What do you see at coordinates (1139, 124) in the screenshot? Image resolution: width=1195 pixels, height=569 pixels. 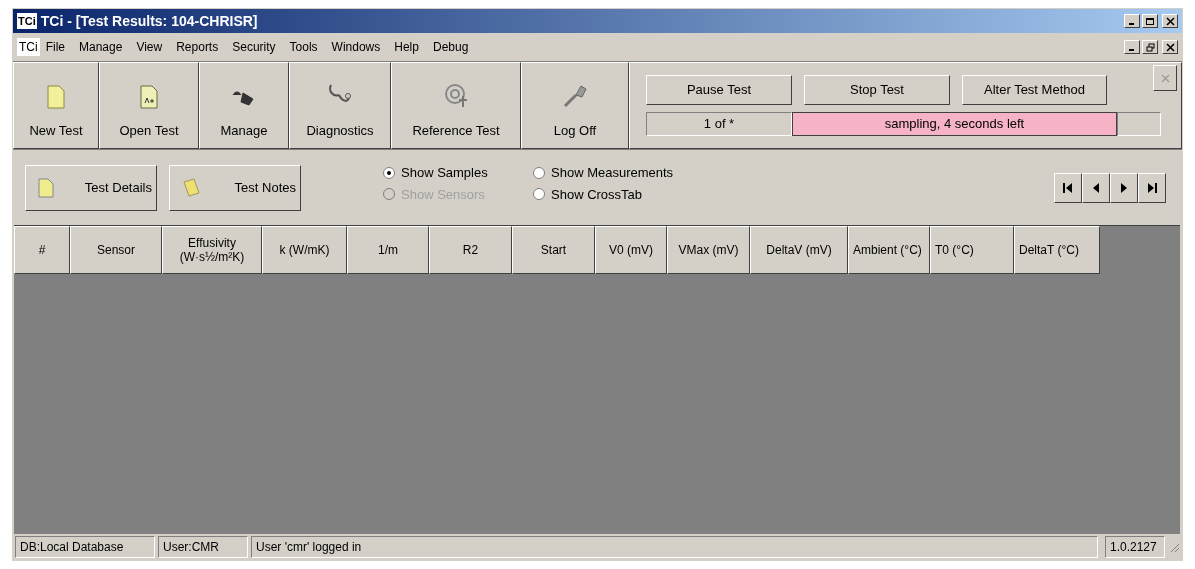 I see `status-panel` at bounding box center [1139, 124].